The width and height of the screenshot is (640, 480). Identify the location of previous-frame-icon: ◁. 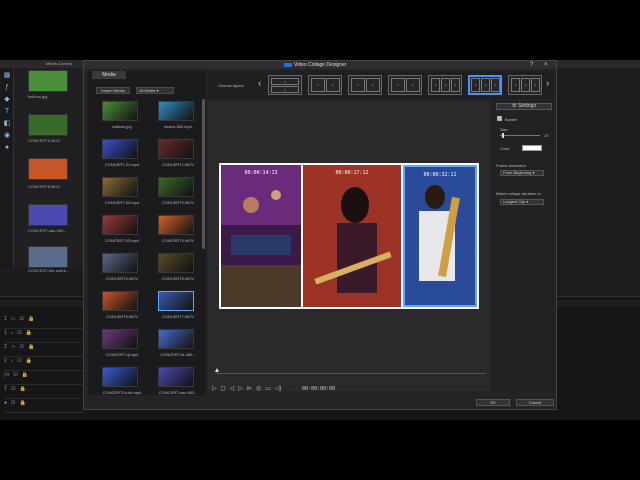
(232, 389).